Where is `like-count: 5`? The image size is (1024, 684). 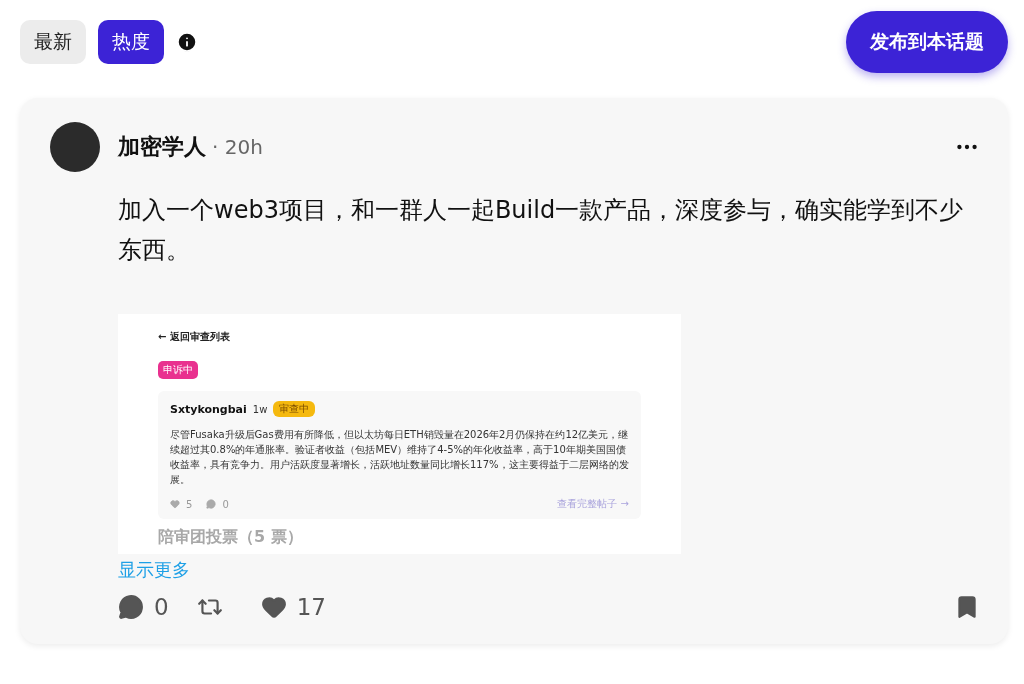 like-count: 5 is located at coordinates (189, 504).